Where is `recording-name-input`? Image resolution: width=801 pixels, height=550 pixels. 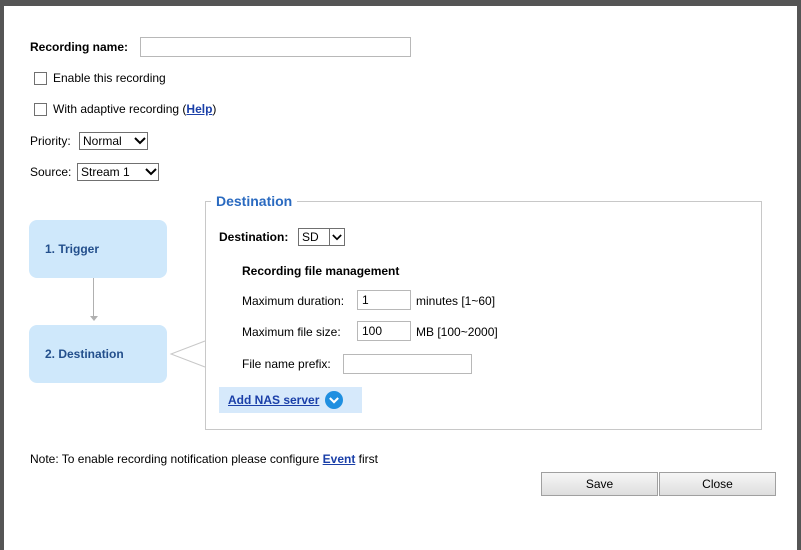 recording-name-input is located at coordinates (275, 47).